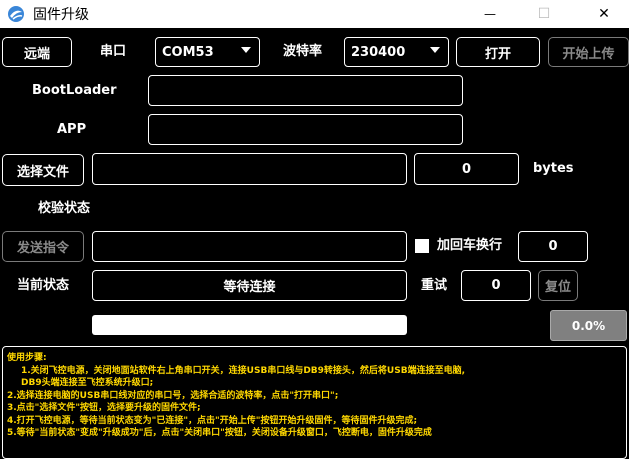 This screenshot has width=629, height=459. I want to click on port-select: COM53, so click(207, 52).